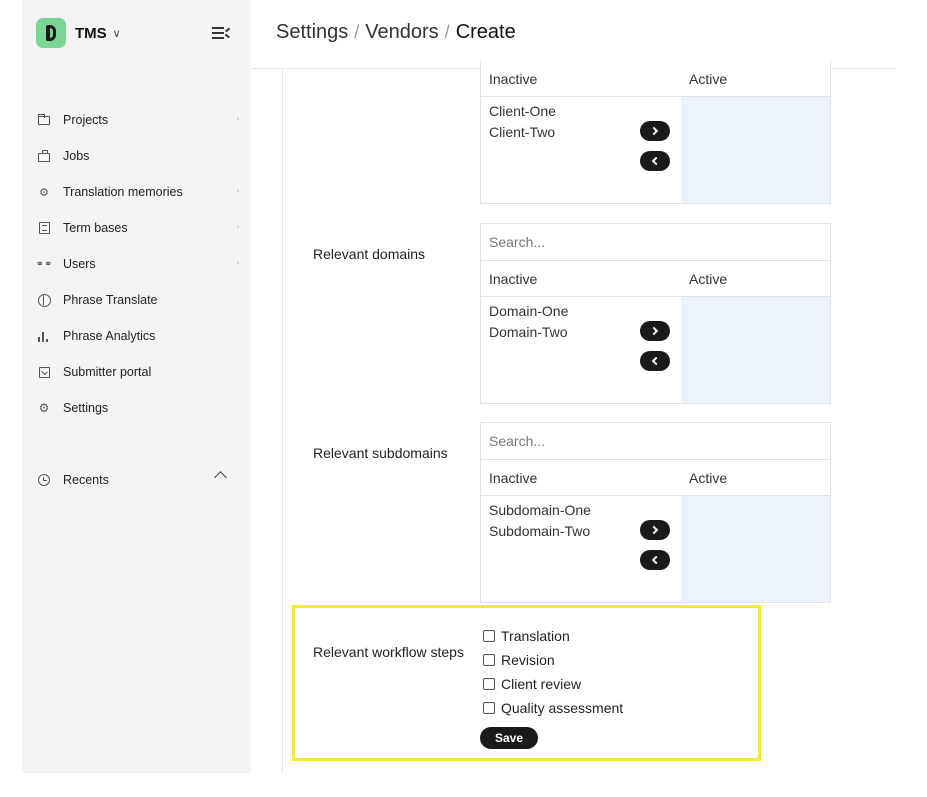  What do you see at coordinates (556, 350) in the screenshot?
I see `inactive-list: Domain-One Domain-Two` at bounding box center [556, 350].